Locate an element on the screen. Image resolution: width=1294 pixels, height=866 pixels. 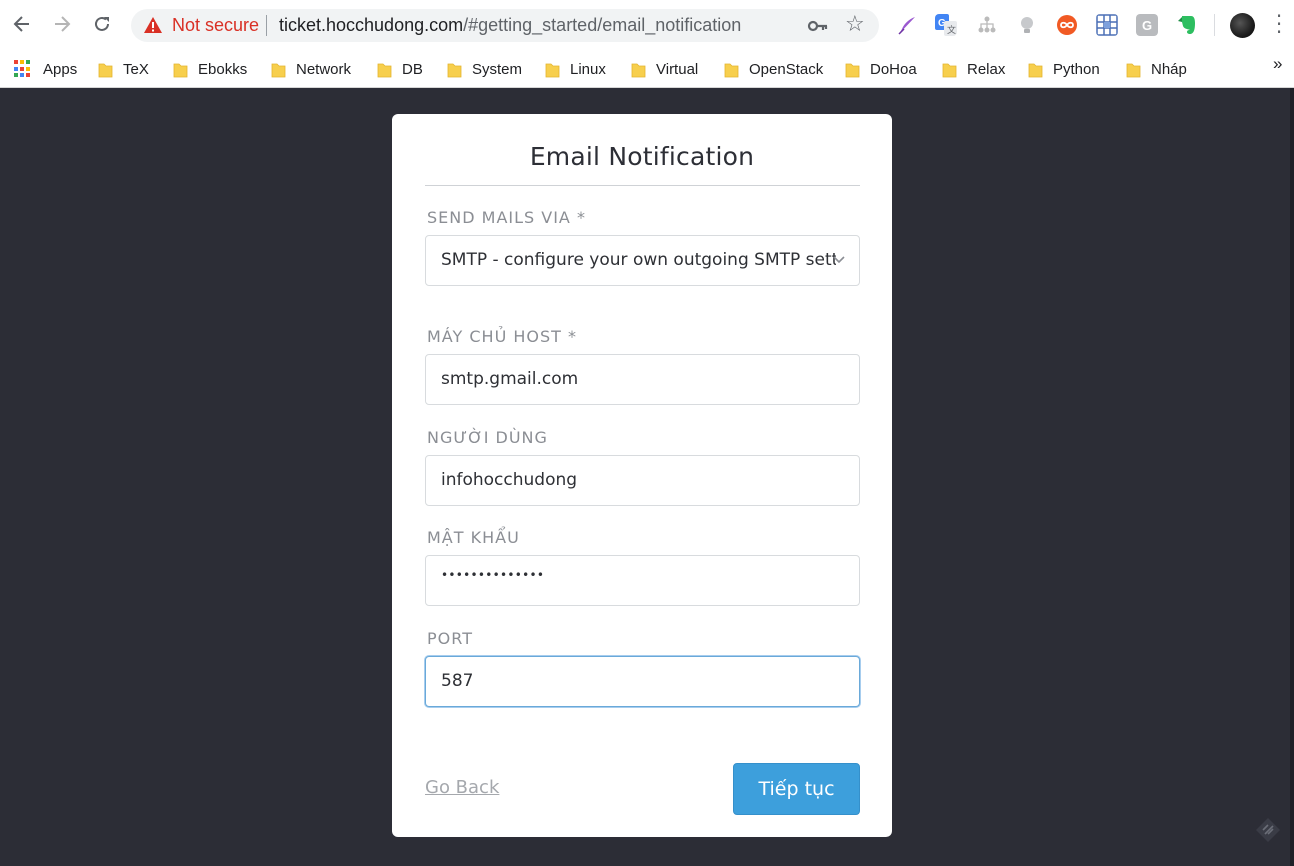
password-field: •••••••••••••• is located at coordinates (642, 580).